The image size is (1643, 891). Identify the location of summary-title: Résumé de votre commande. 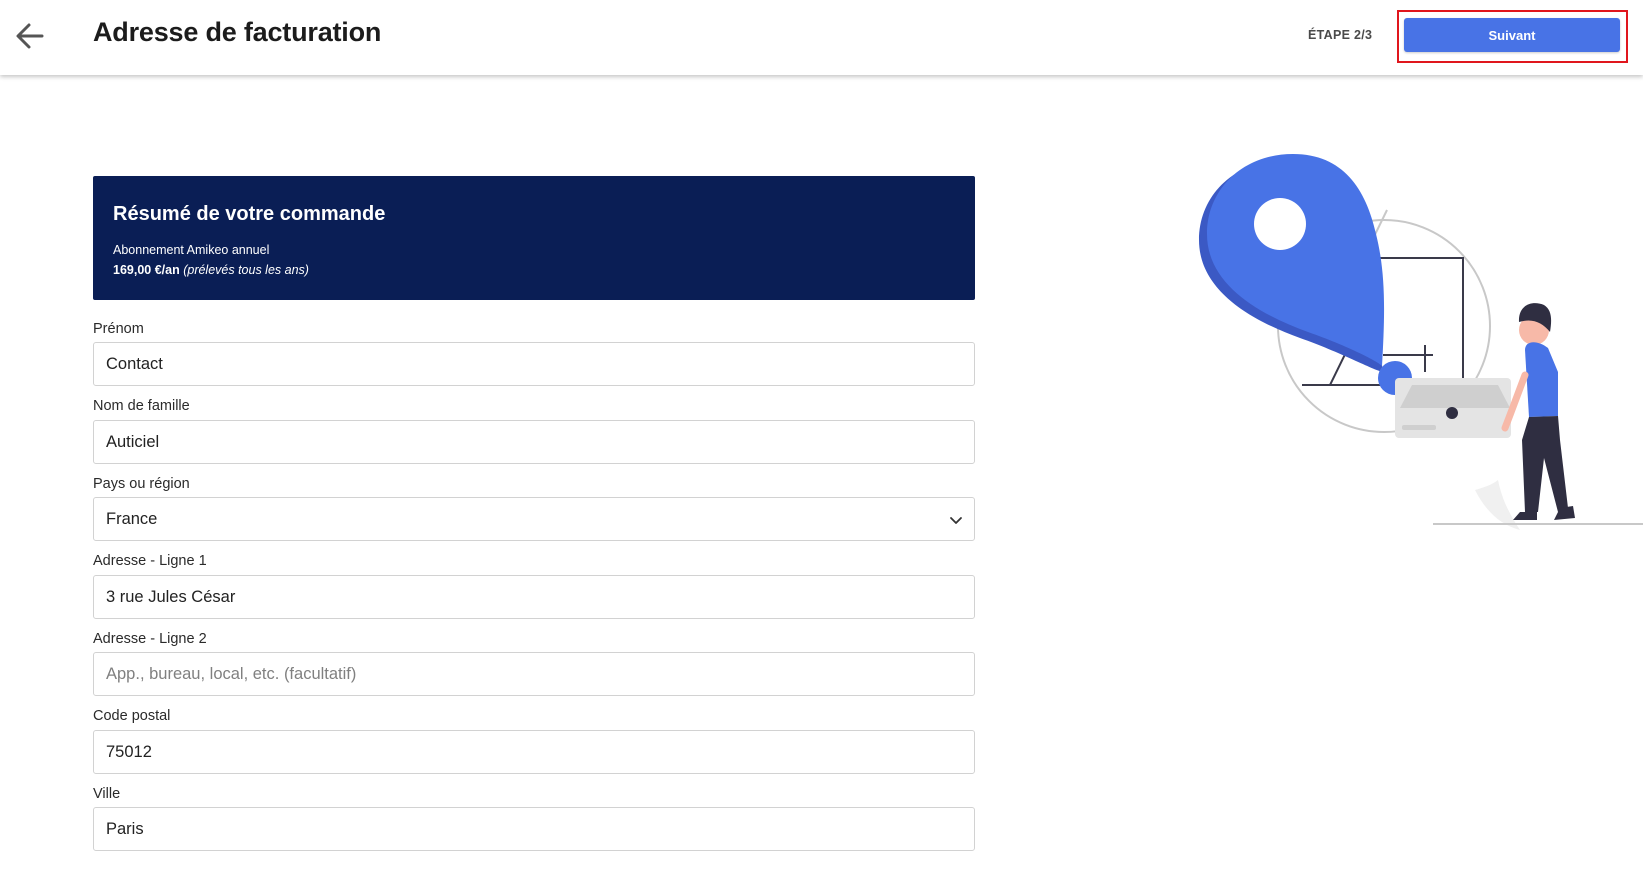
(249, 214).